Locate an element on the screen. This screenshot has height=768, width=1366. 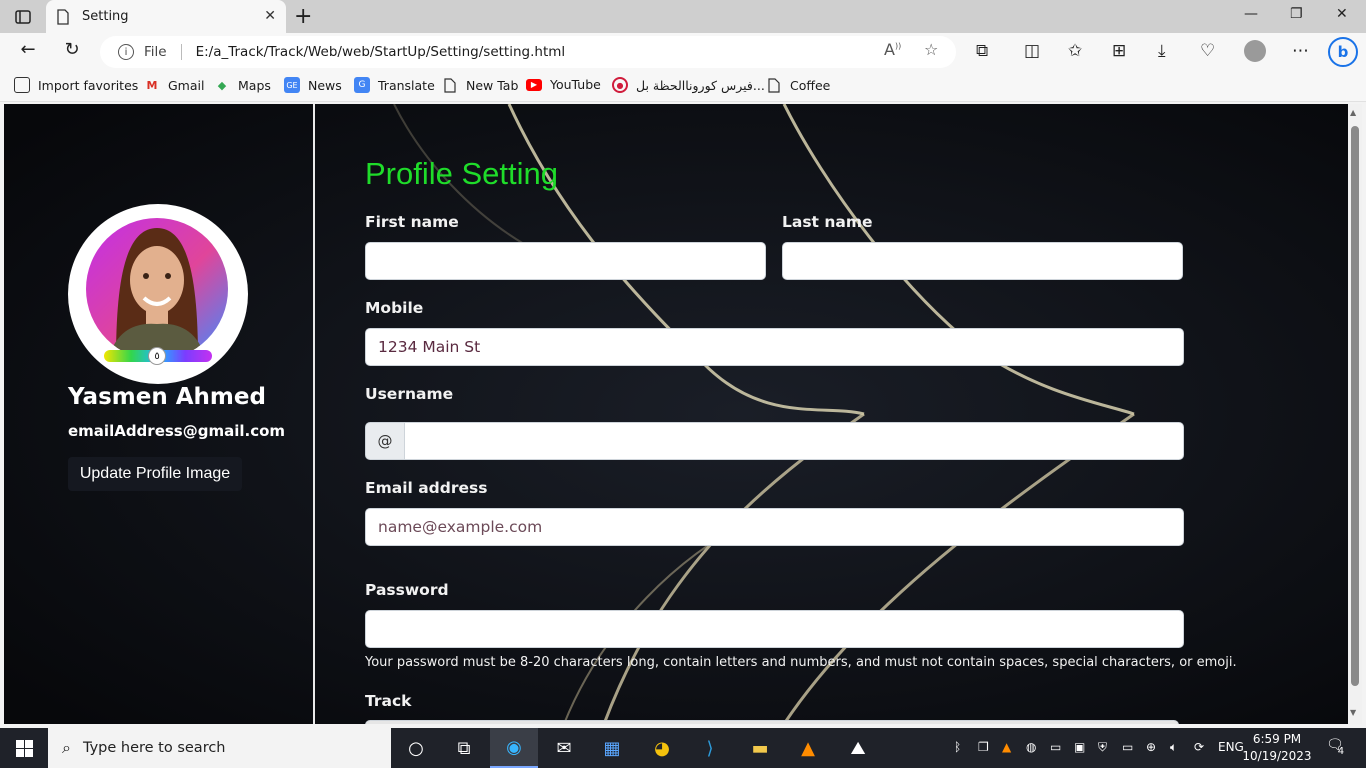
update-profile-image-button: Update Profile Image is located at coordinates (155, 474).